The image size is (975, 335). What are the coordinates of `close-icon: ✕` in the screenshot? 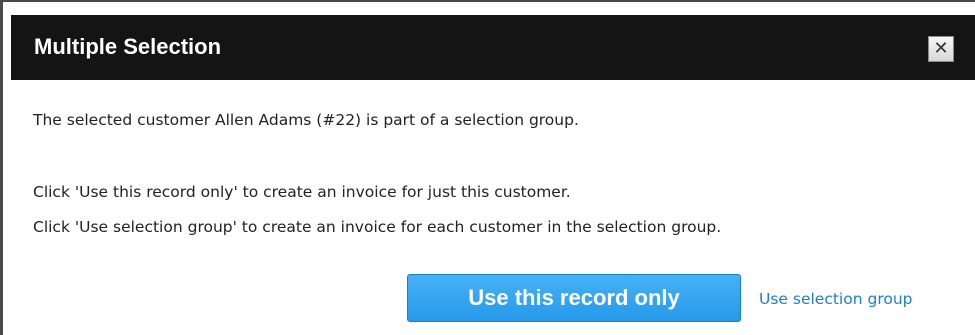 It's located at (941, 48).